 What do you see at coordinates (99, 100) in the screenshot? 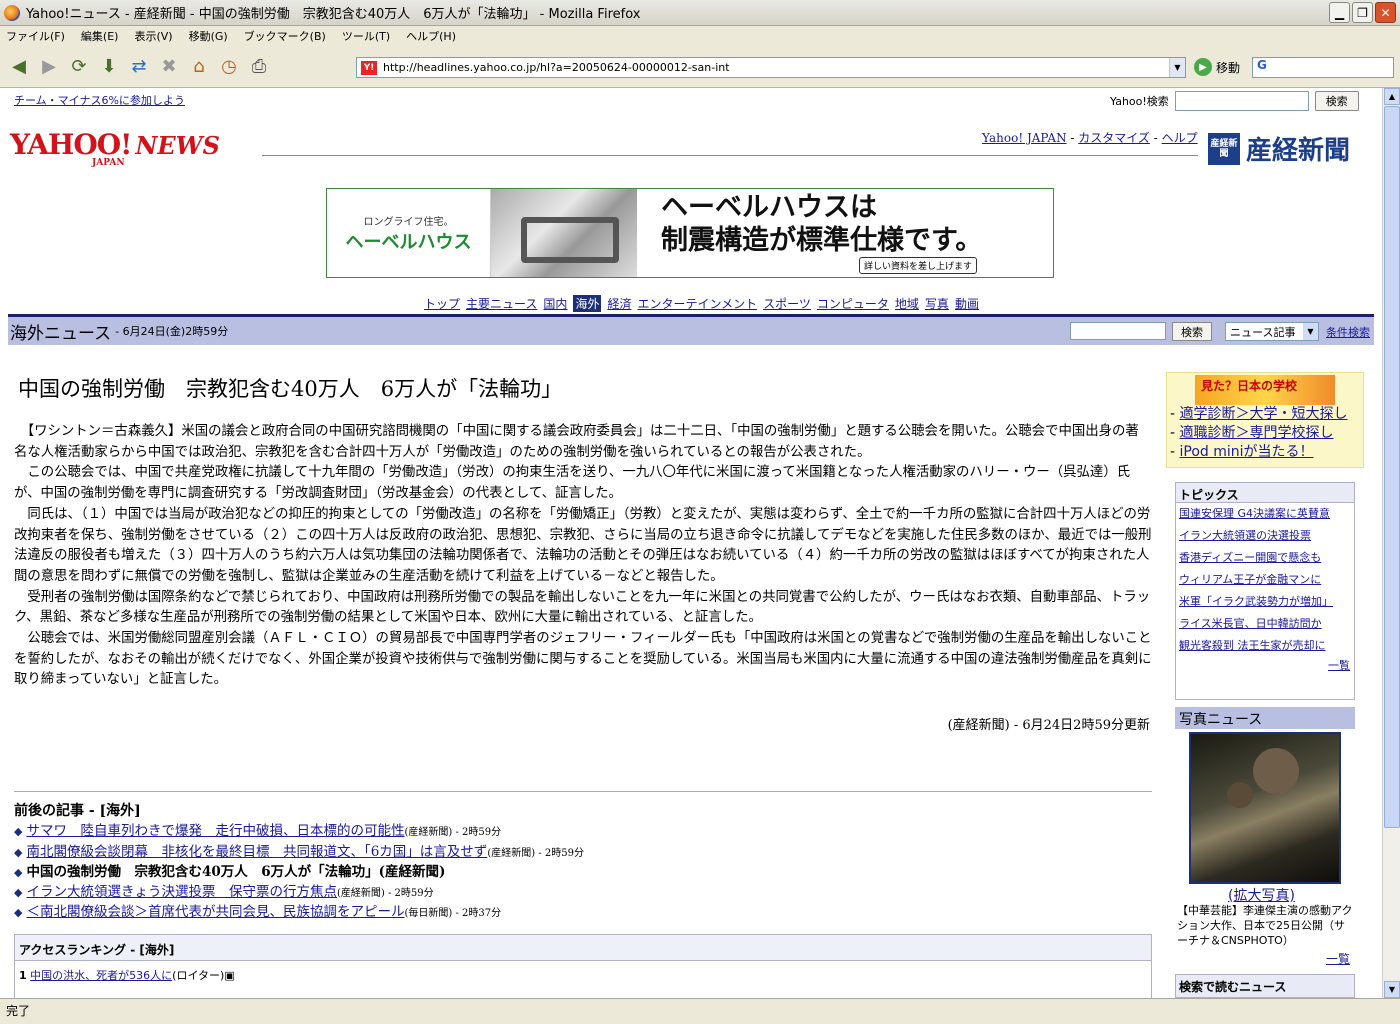
I see `team-minus-link: チーム・マイナス6%に参加しよう` at bounding box center [99, 100].